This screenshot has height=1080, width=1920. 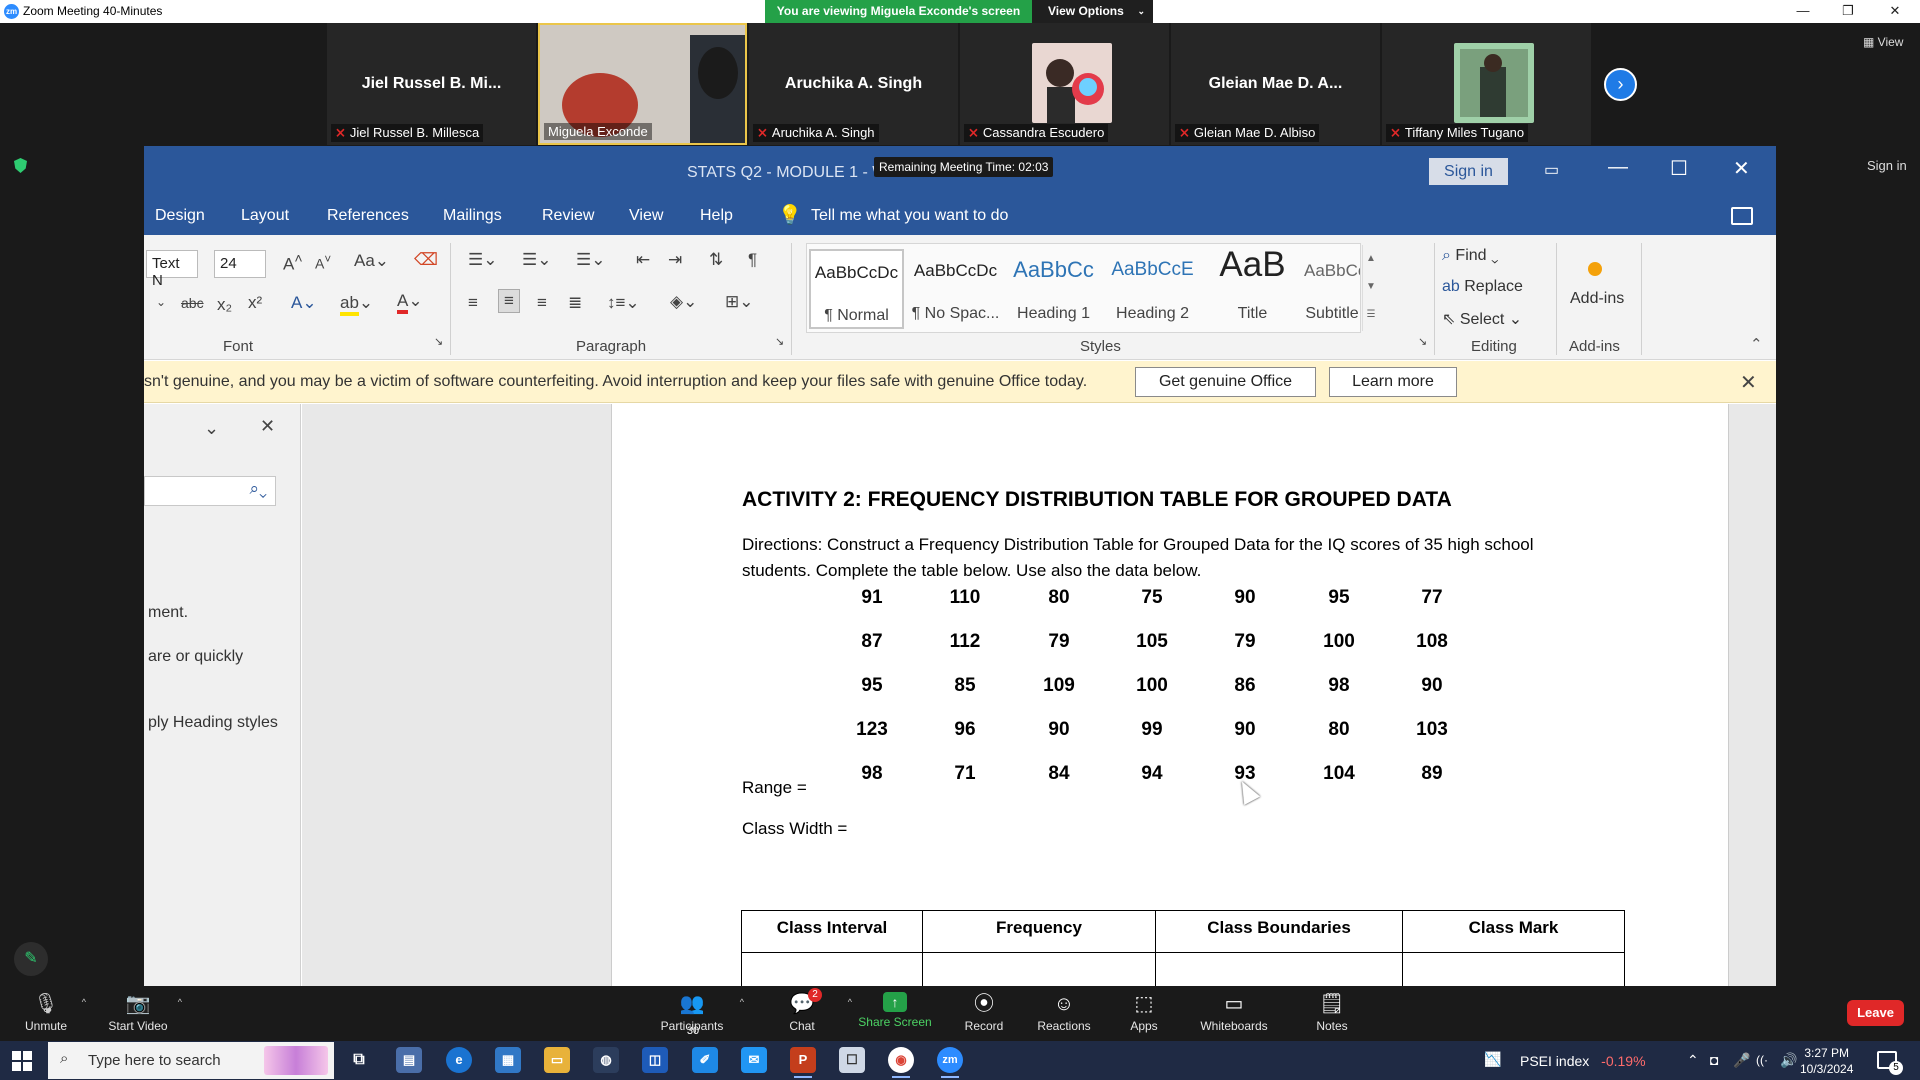 I want to click on view-options-button: View Options ⌄, so click(x=1092, y=11).